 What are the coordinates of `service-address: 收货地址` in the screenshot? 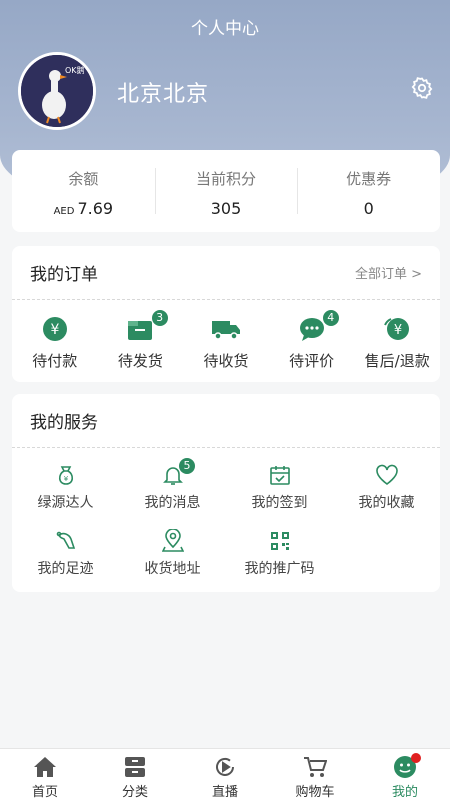 It's located at (172, 553).